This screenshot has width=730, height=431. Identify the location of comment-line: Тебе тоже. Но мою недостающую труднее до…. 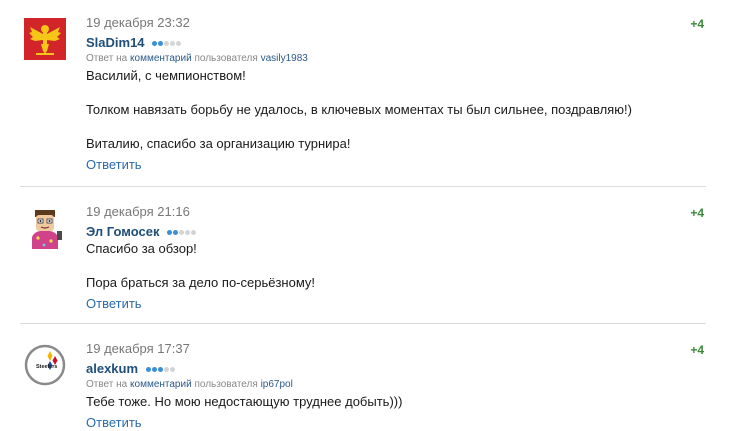
(244, 401).